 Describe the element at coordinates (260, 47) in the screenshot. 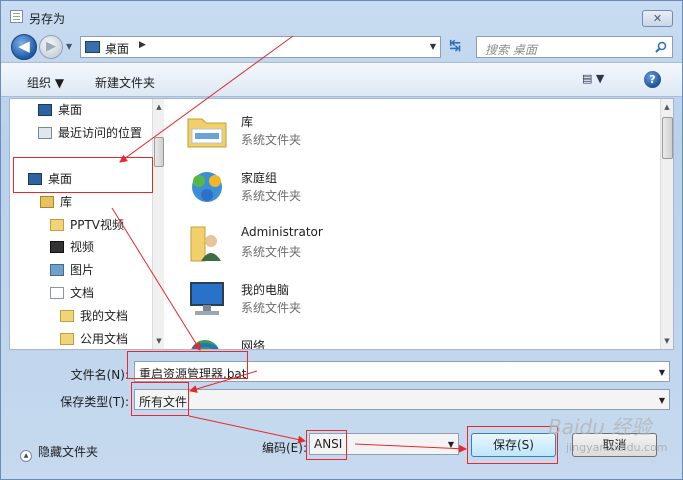

I see `address-bar: 桌面 ▶ ▼` at that location.